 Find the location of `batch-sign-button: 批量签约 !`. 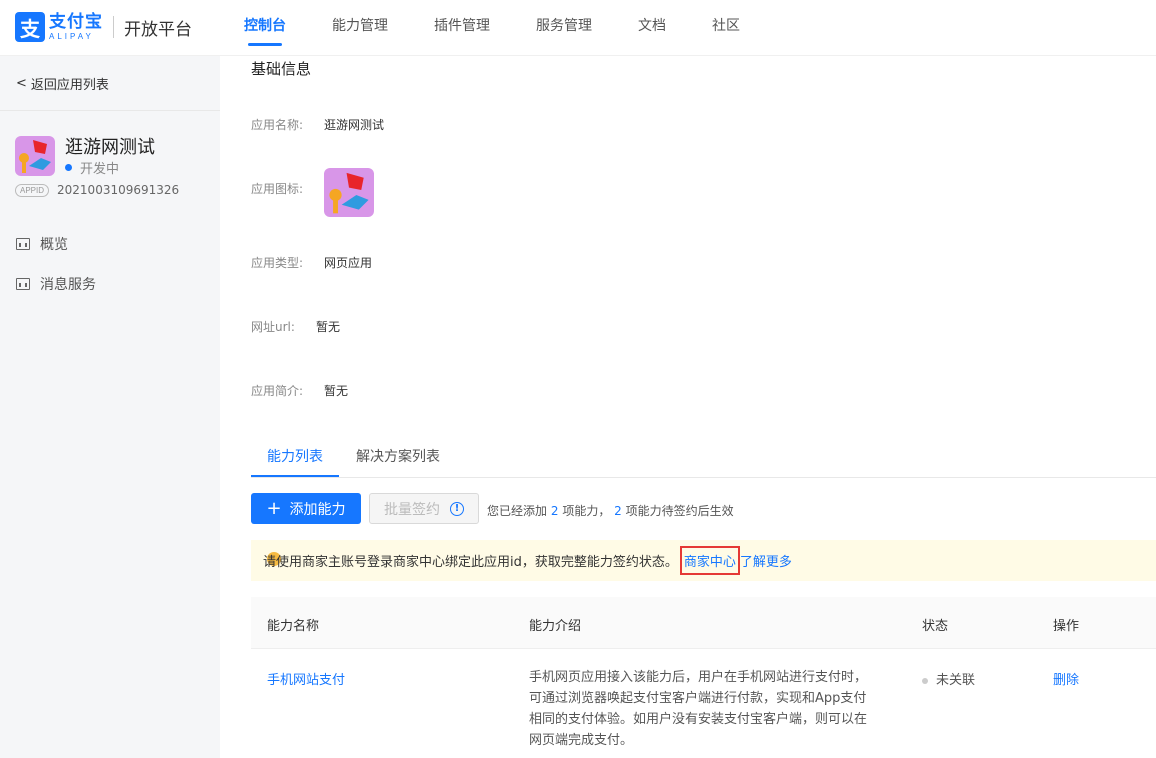

batch-sign-button: 批量签约 ! is located at coordinates (424, 508).